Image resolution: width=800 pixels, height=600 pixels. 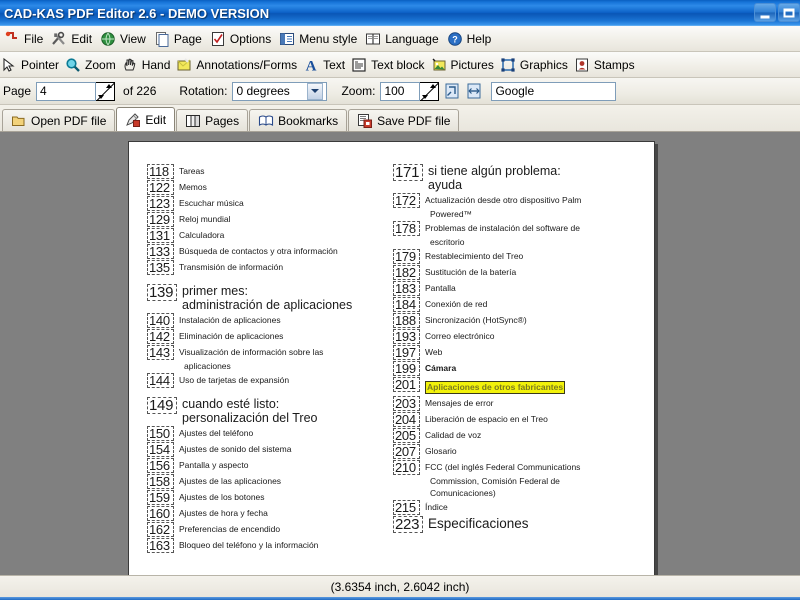 I want to click on toc-entry: 140 Instalación de aplicaciones, so click(x=267, y=320).